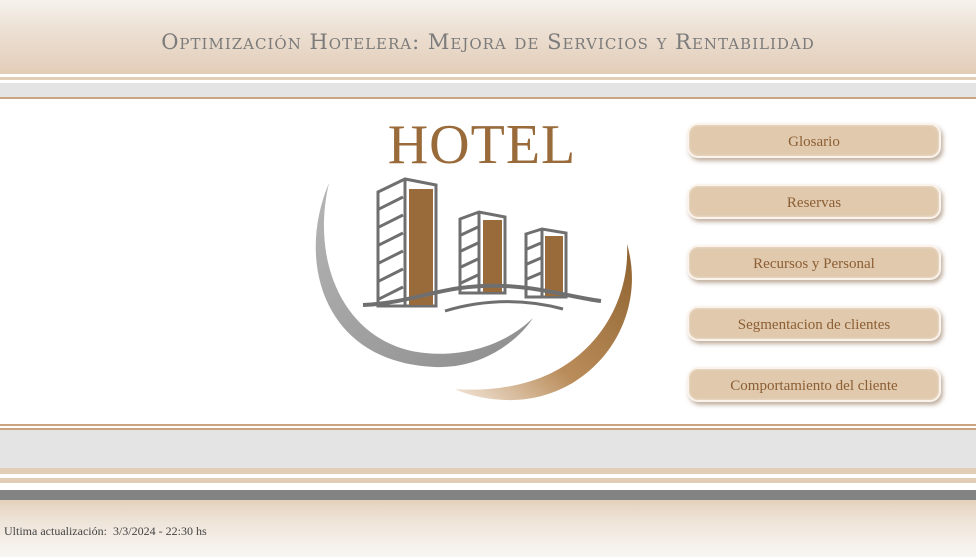  What do you see at coordinates (814, 384) in the screenshot?
I see `comportamiento-cliente-button: Comportamiento del cliente` at bounding box center [814, 384].